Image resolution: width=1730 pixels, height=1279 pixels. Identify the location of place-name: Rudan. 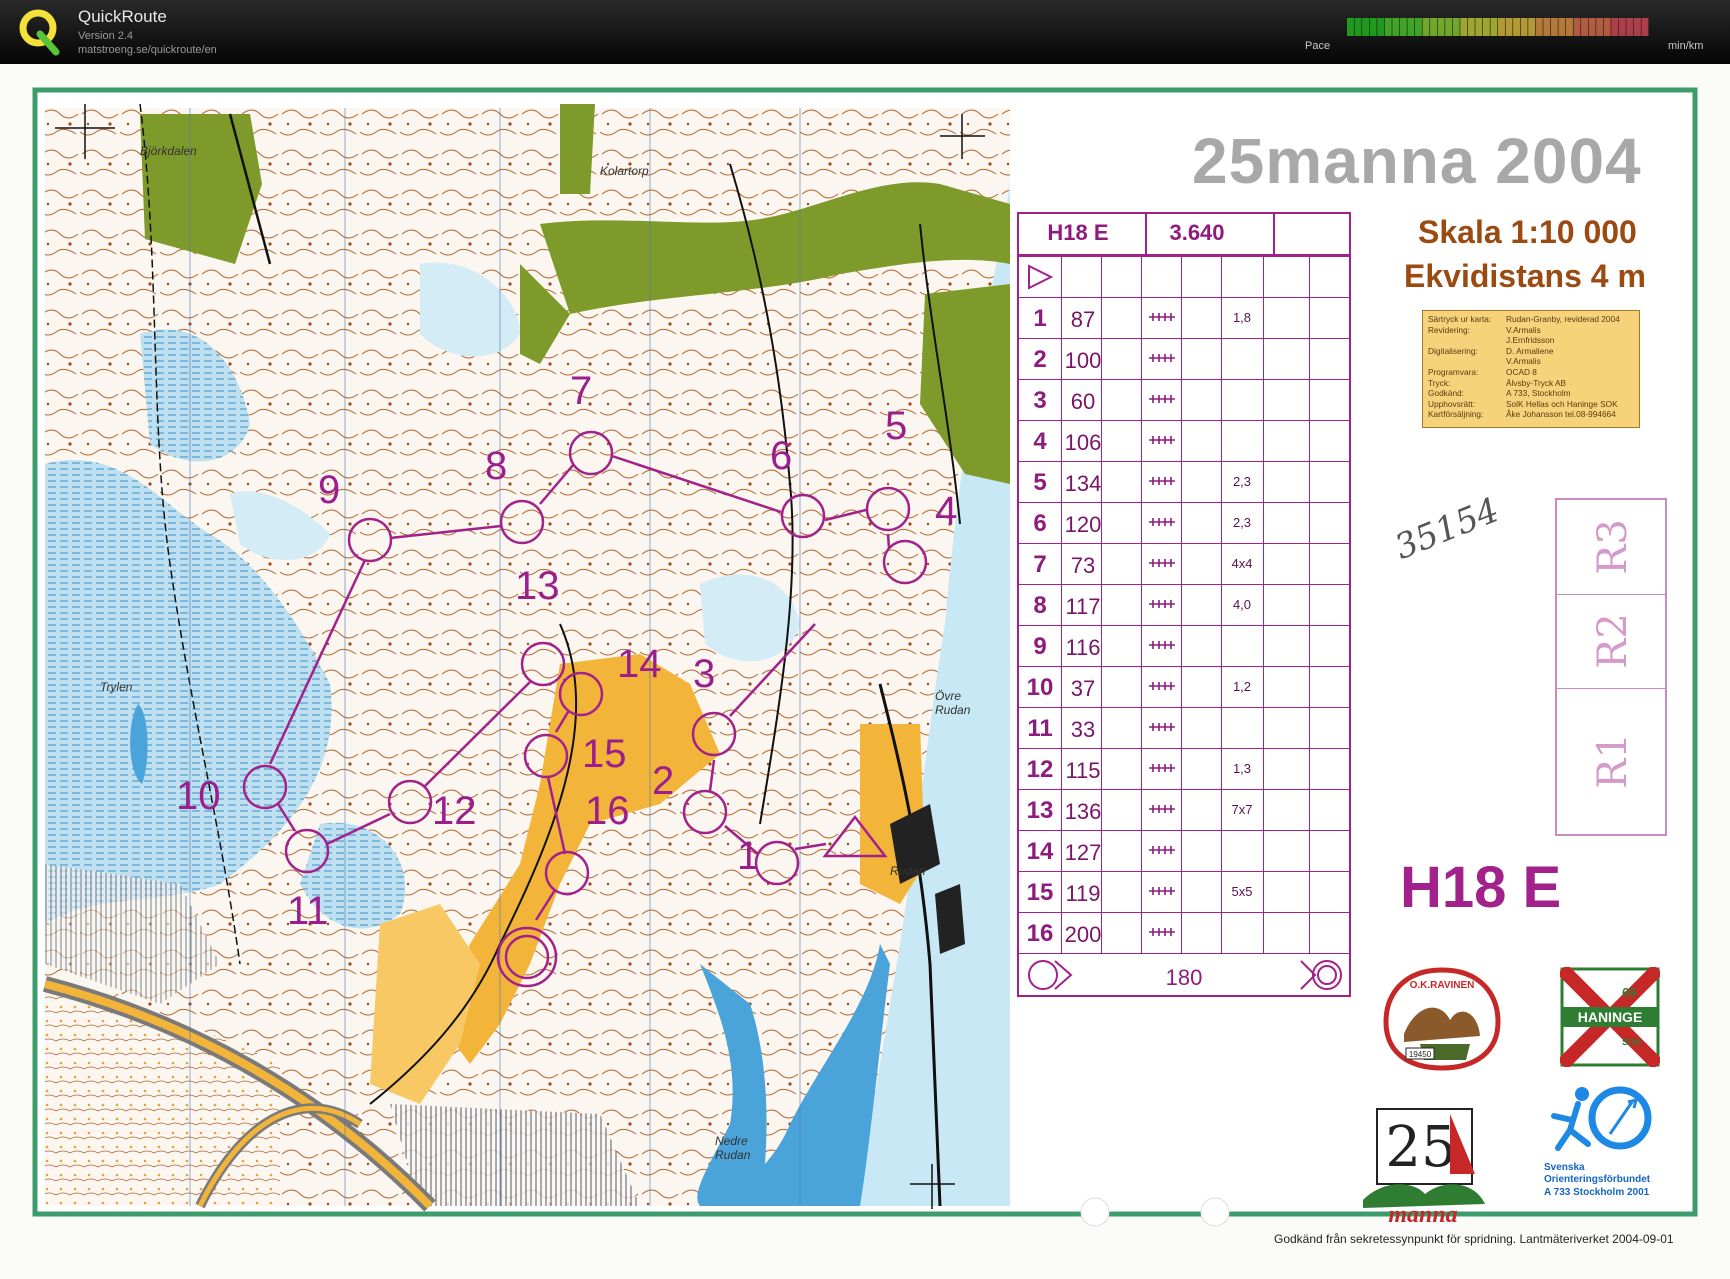
(908, 871).